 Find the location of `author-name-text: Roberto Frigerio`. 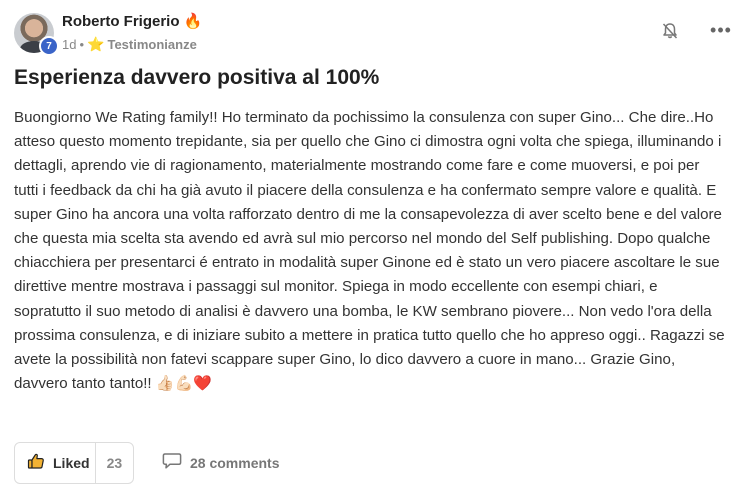

author-name-text: Roberto Frigerio is located at coordinates (121, 21).